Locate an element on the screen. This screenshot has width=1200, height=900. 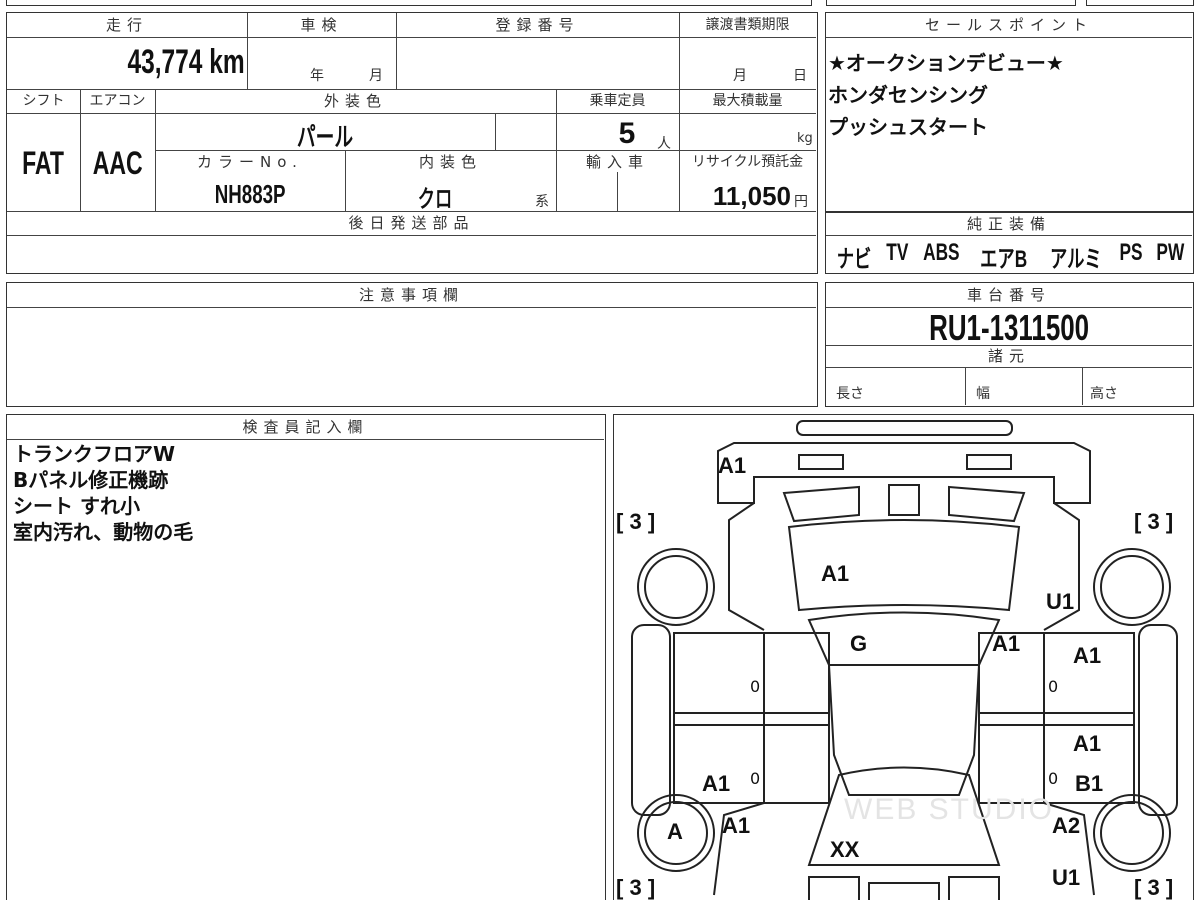
mileage-value: 43,774 km is located at coordinates (186, 62).